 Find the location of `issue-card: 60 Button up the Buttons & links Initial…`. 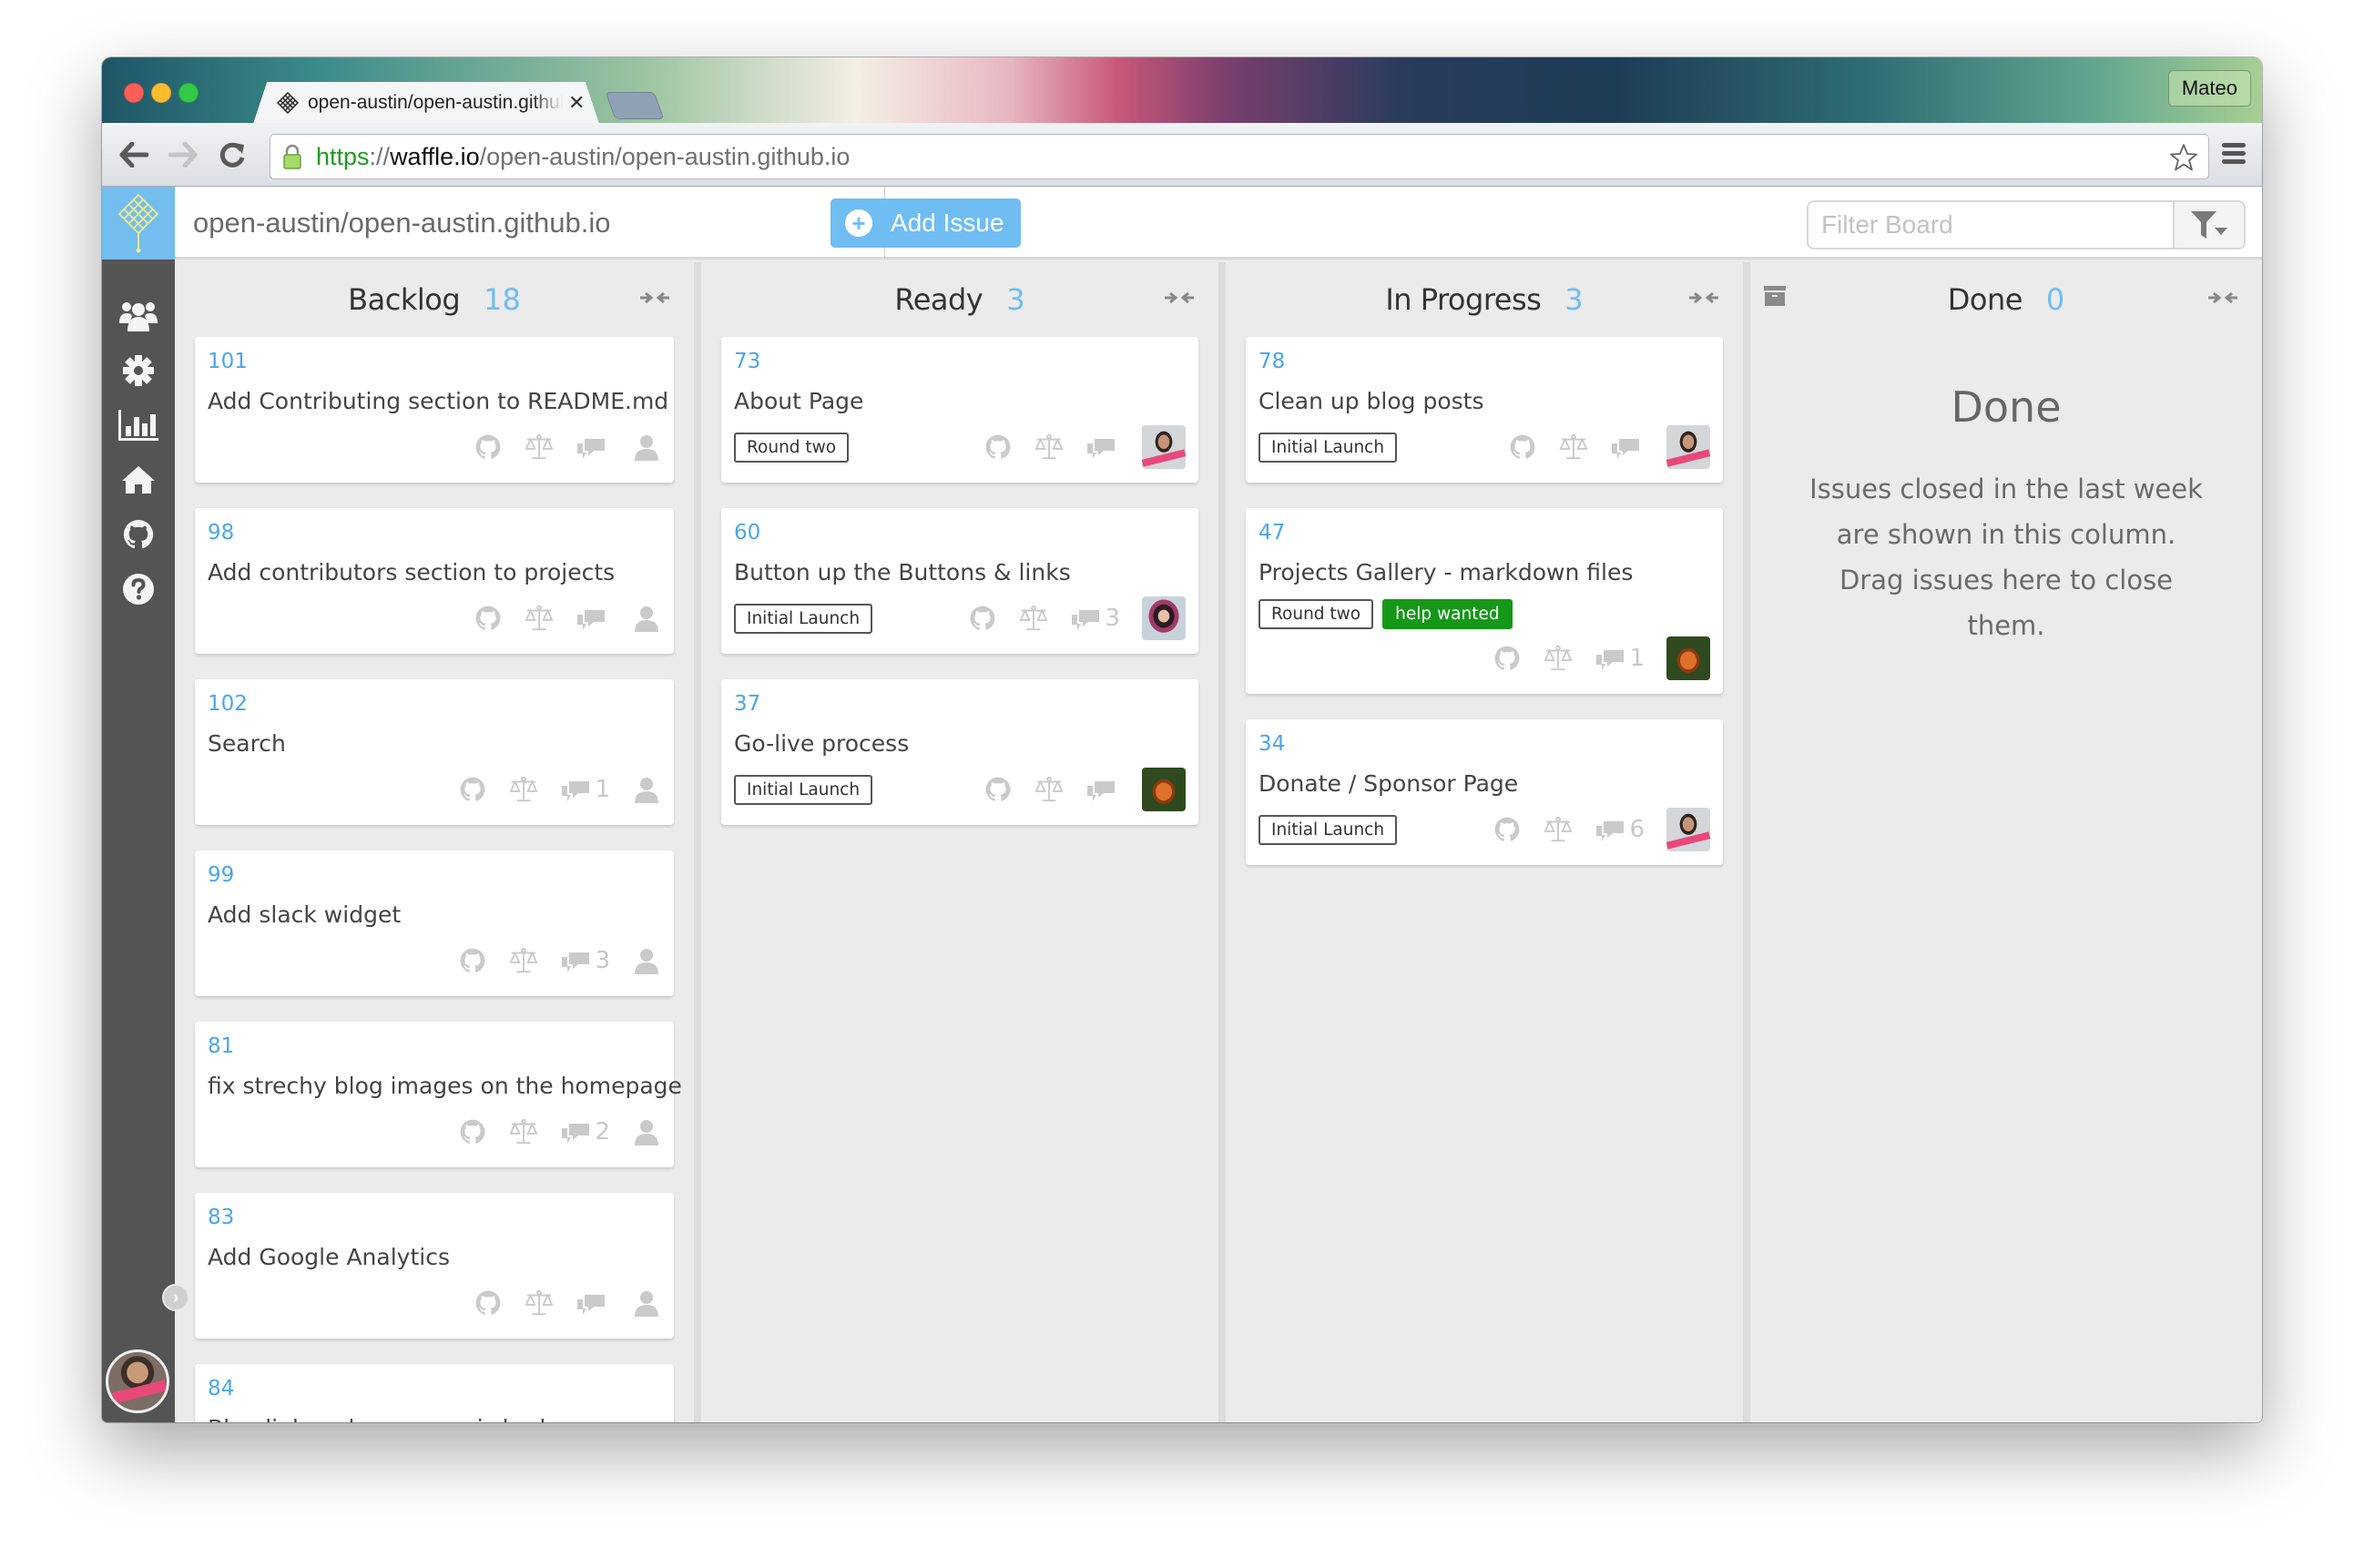

issue-card: 60 Button up the Buttons & links Initial… is located at coordinates (959, 581).